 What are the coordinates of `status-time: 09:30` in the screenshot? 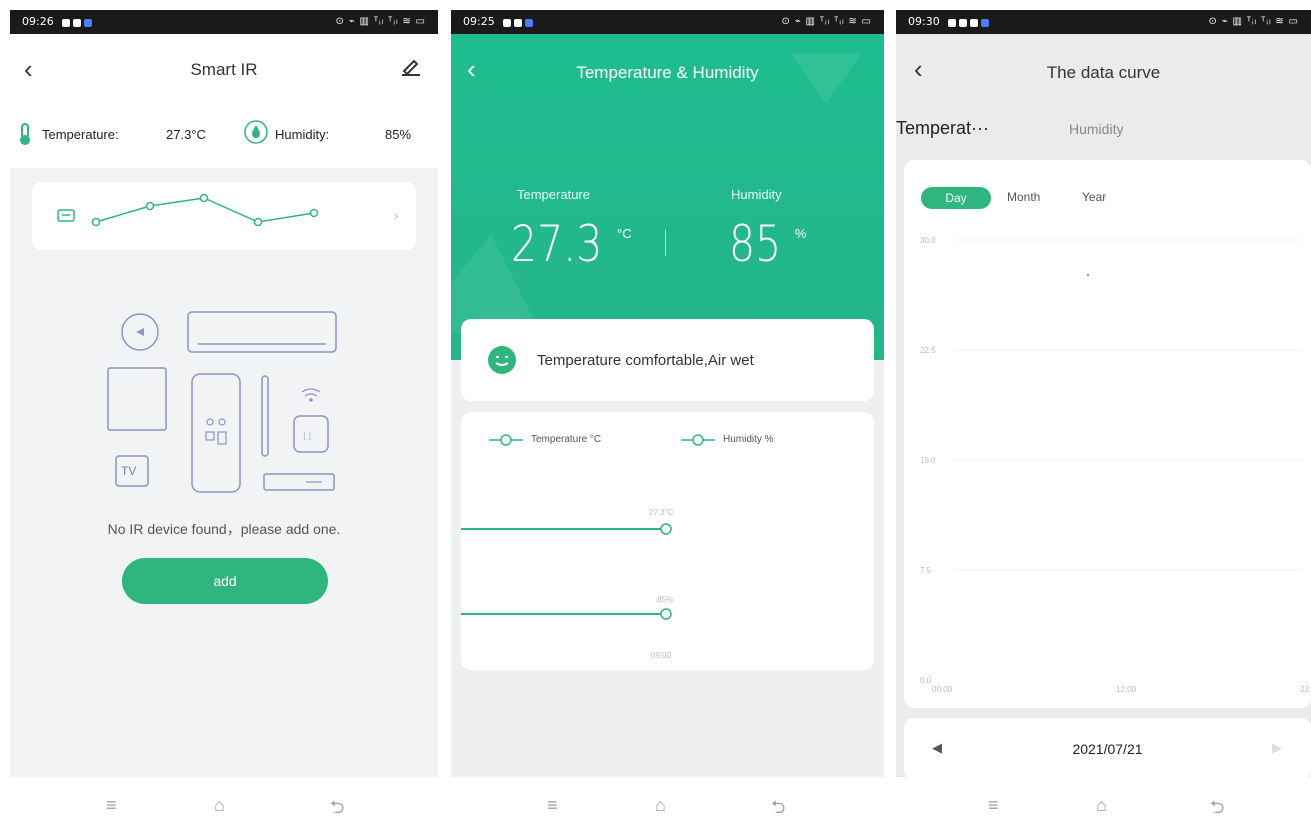 It's located at (924, 21).